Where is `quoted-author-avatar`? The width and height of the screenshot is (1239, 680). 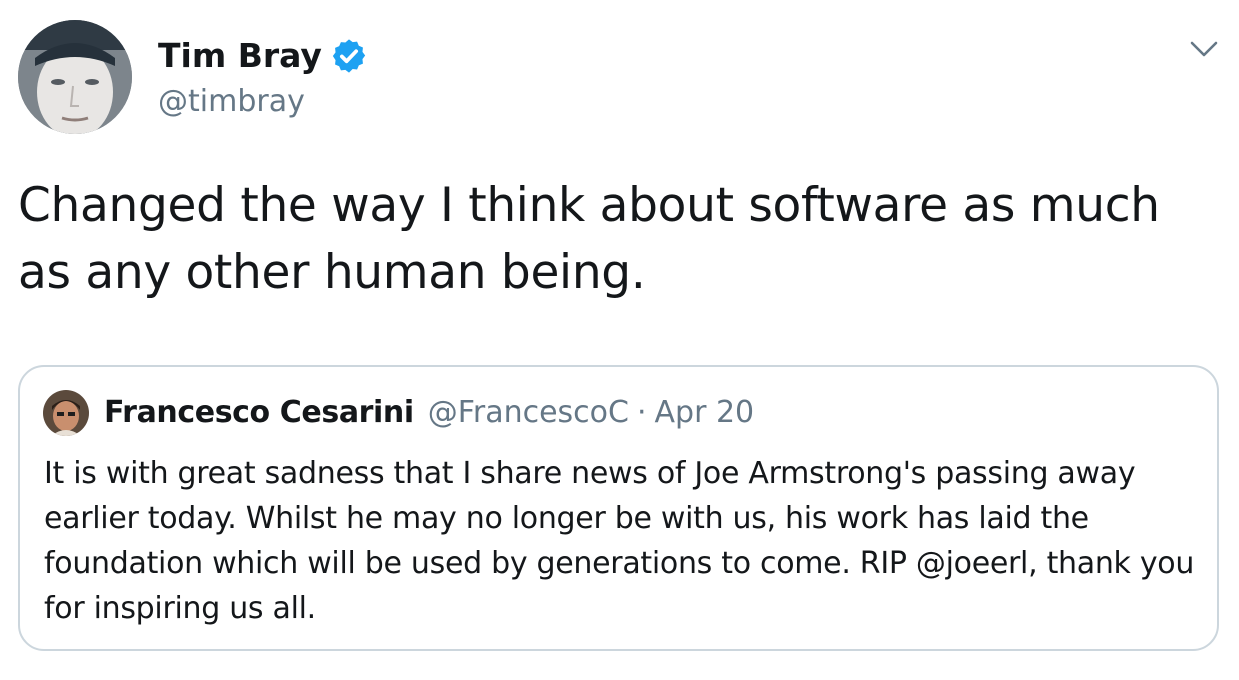 quoted-author-avatar is located at coordinates (66, 413).